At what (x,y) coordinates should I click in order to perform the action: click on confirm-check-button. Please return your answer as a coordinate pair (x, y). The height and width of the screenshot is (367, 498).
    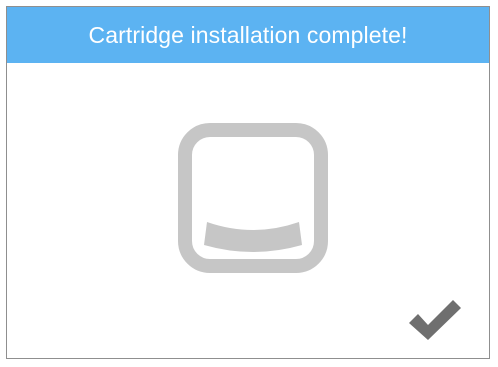
    Looking at the image, I should click on (434, 318).